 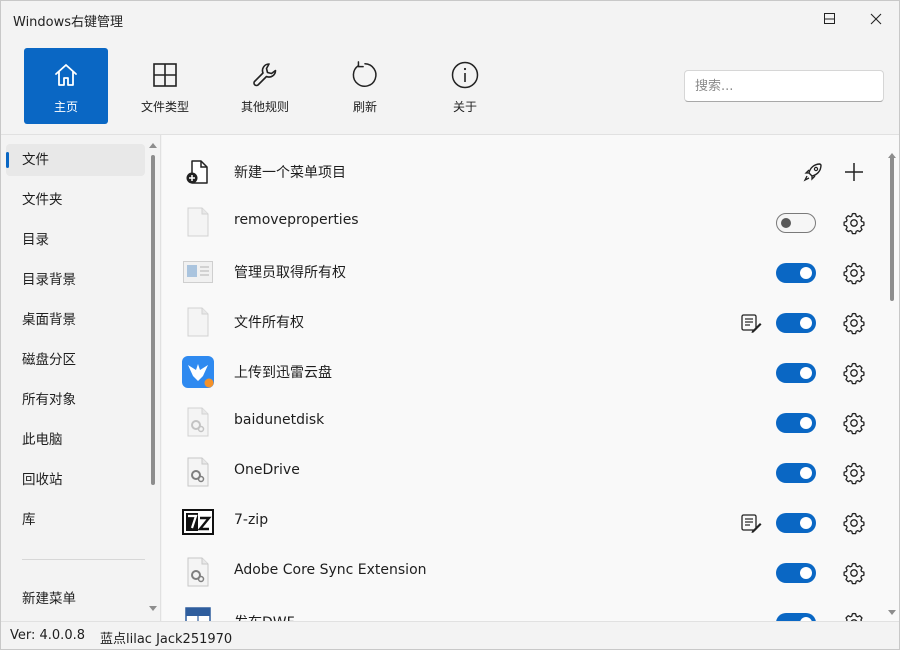 I want to click on toolbar-refresh-label: 刷新, so click(x=364, y=107).